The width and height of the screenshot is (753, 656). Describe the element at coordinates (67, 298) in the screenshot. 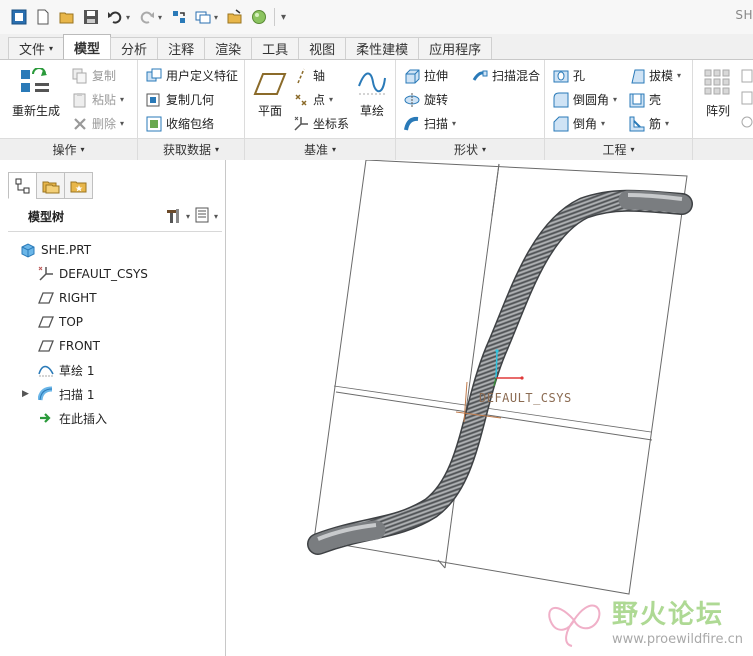

I see `tree-item-right-plane: RIGHT` at that location.